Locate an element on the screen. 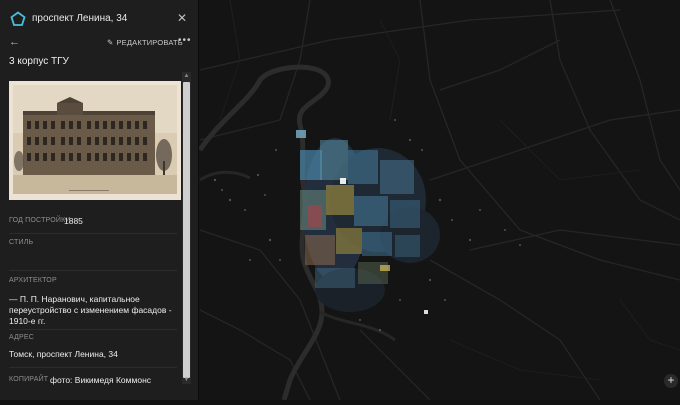 The height and width of the screenshot is (405, 680). building-name: 3 корпус ТГУ is located at coordinates (39, 61).